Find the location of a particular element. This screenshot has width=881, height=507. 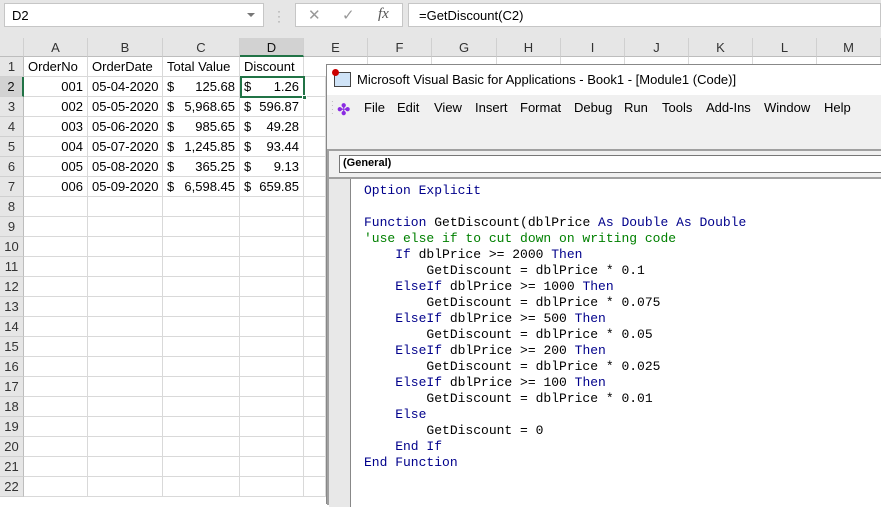

select-all-corner is located at coordinates (12, 47).